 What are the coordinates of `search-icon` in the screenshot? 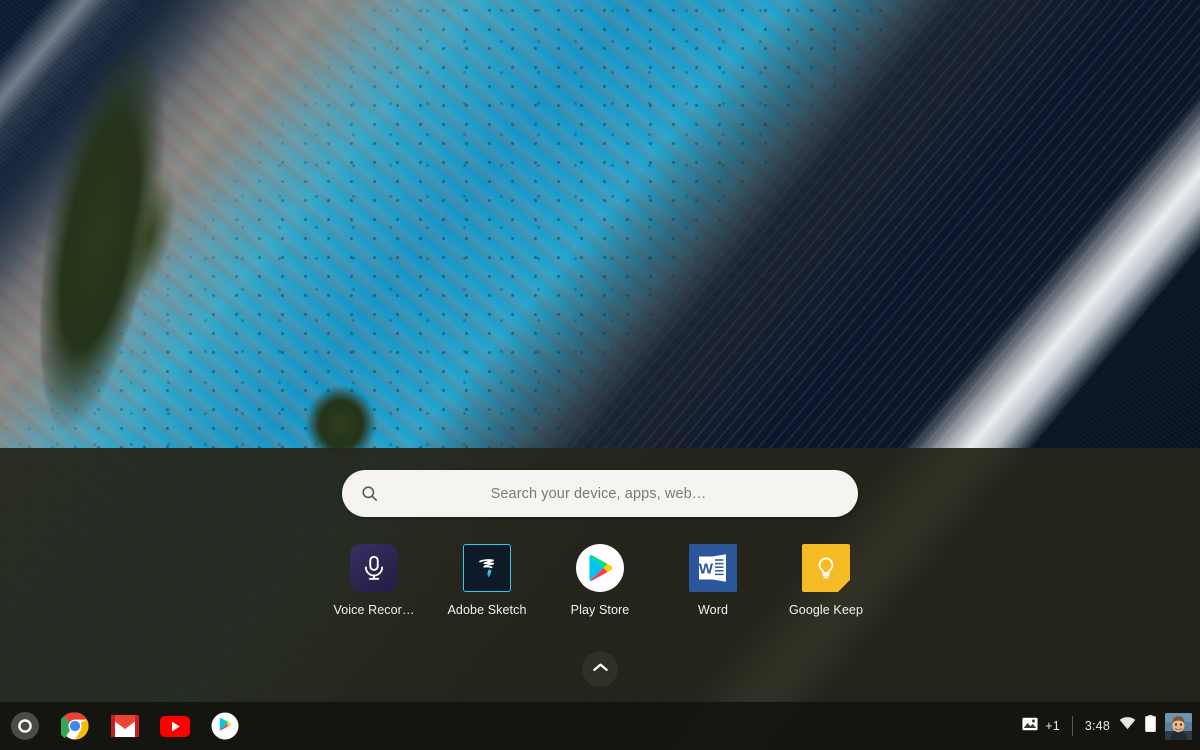 It's located at (369, 493).